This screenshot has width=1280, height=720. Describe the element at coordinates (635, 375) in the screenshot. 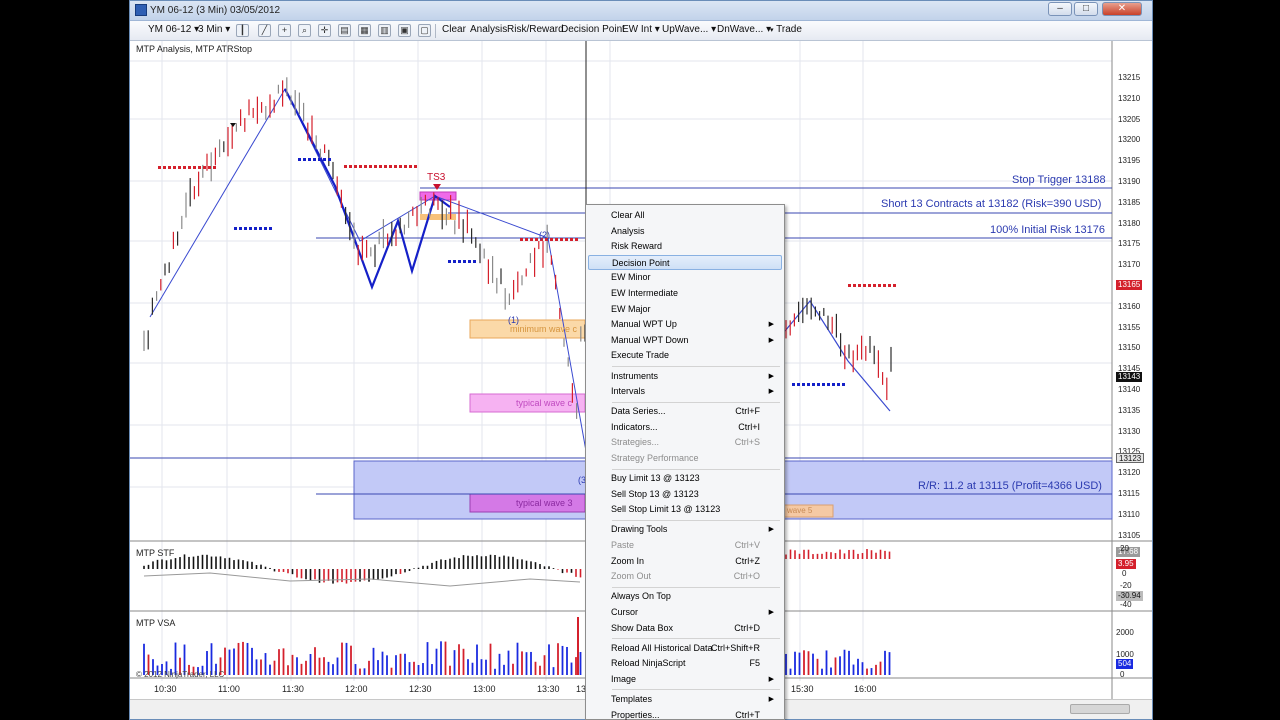

I see `menu-item-label: Instruments` at that location.